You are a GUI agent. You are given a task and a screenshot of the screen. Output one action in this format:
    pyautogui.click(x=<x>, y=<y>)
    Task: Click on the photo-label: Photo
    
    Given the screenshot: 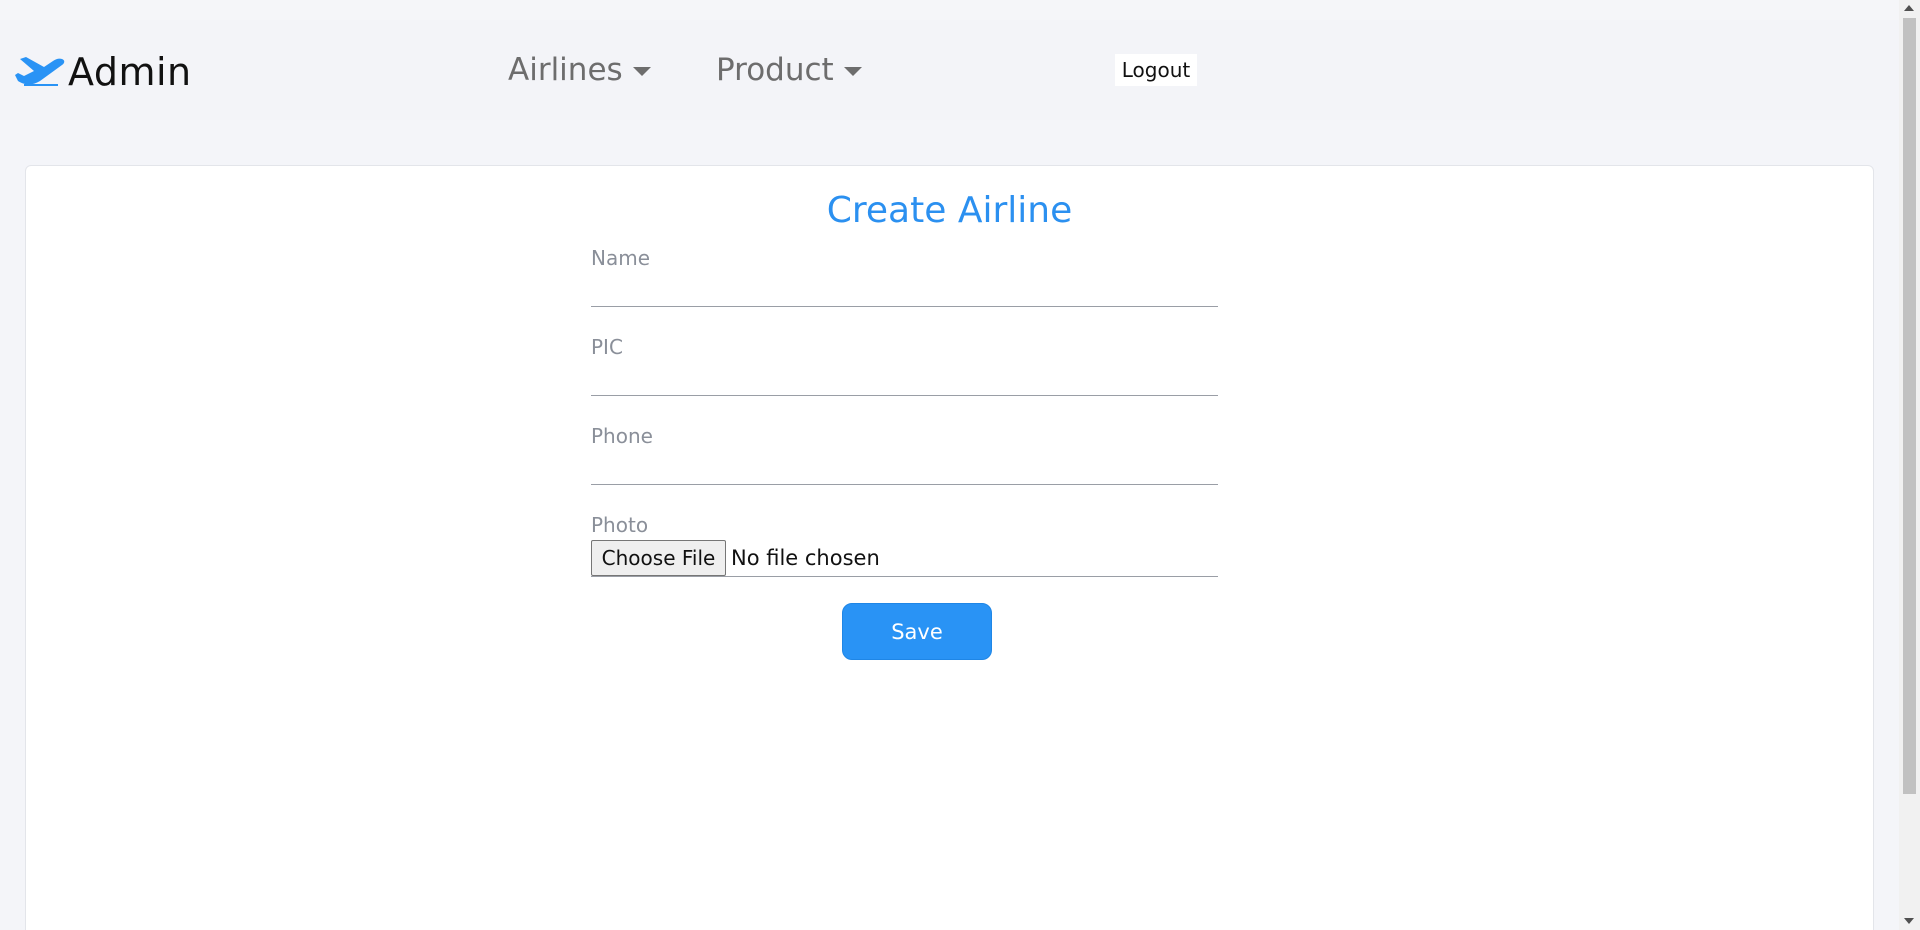 What is the action you would take?
    pyautogui.click(x=620, y=525)
    